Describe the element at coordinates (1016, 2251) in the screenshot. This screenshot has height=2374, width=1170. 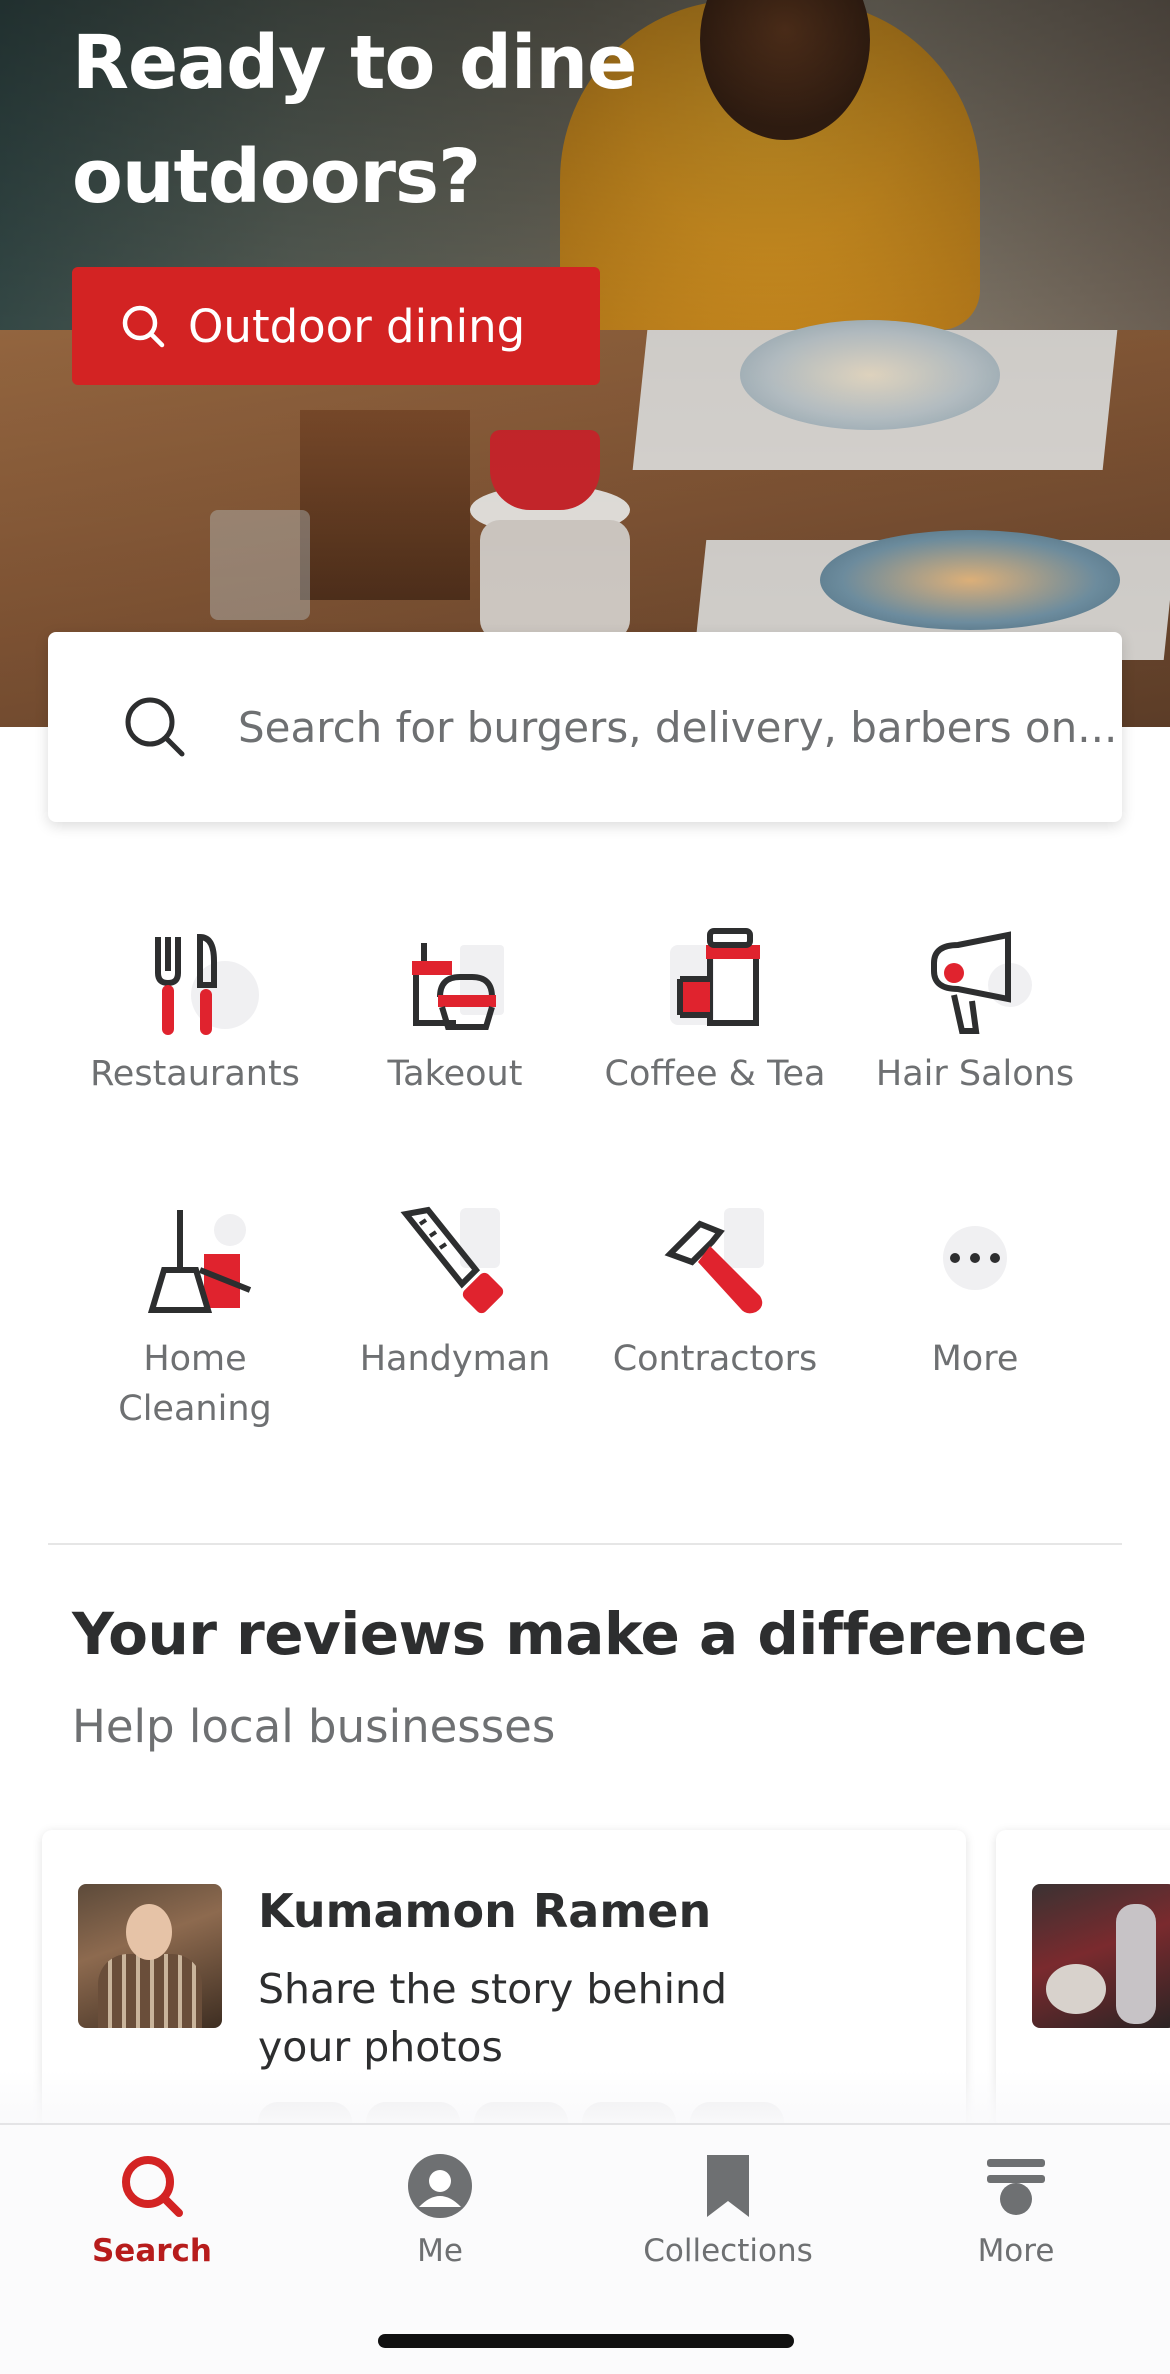
I see `tab-label: More` at that location.